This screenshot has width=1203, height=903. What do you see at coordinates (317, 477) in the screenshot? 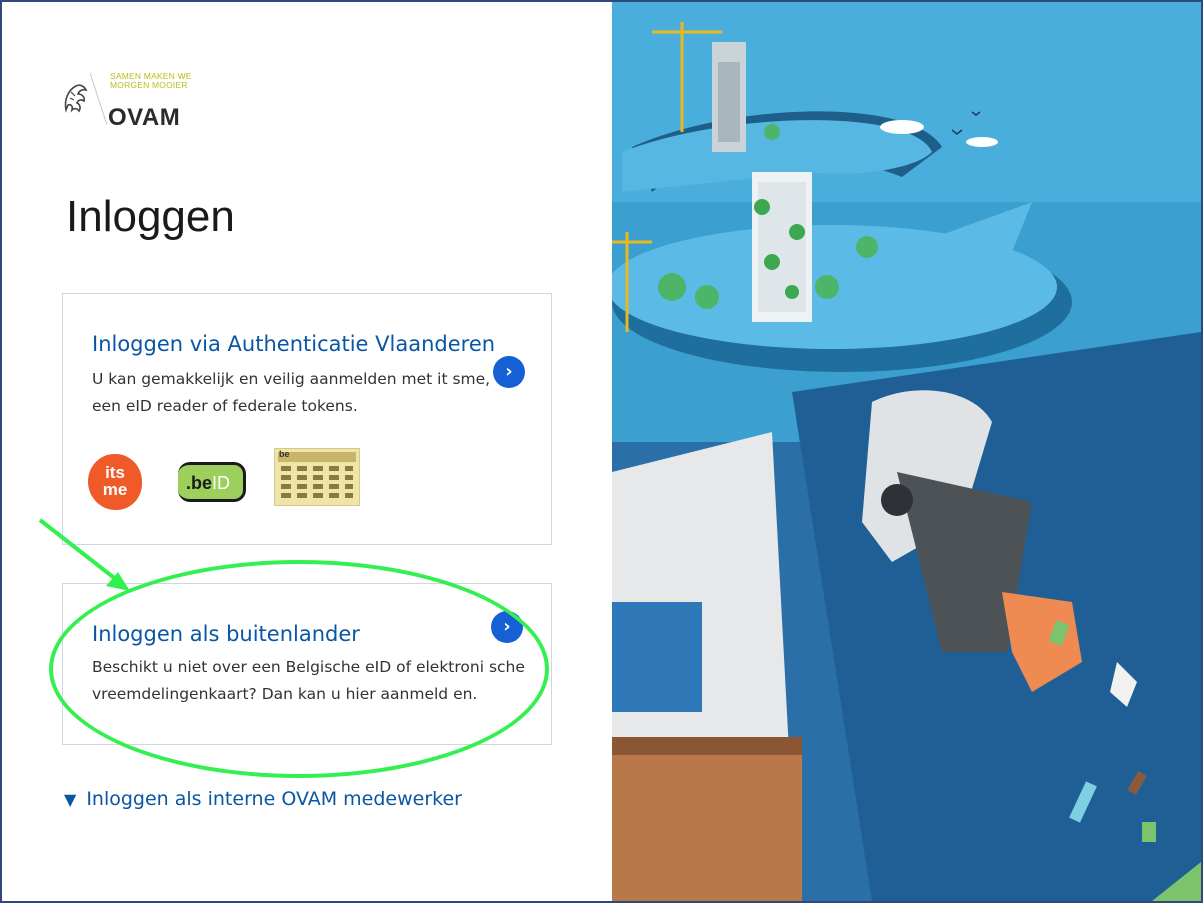
I see `federal-token-card-icon: be` at bounding box center [317, 477].